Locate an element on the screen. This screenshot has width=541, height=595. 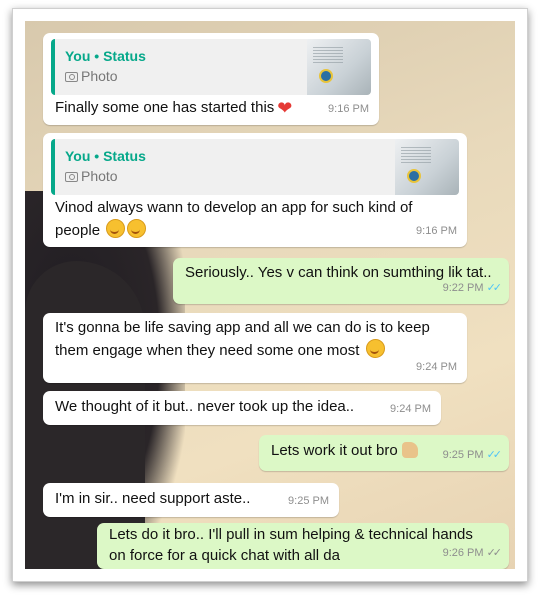
message-bubble: Lets work it out bro 9:25 PM ✓✓ is located at coordinates (384, 453).